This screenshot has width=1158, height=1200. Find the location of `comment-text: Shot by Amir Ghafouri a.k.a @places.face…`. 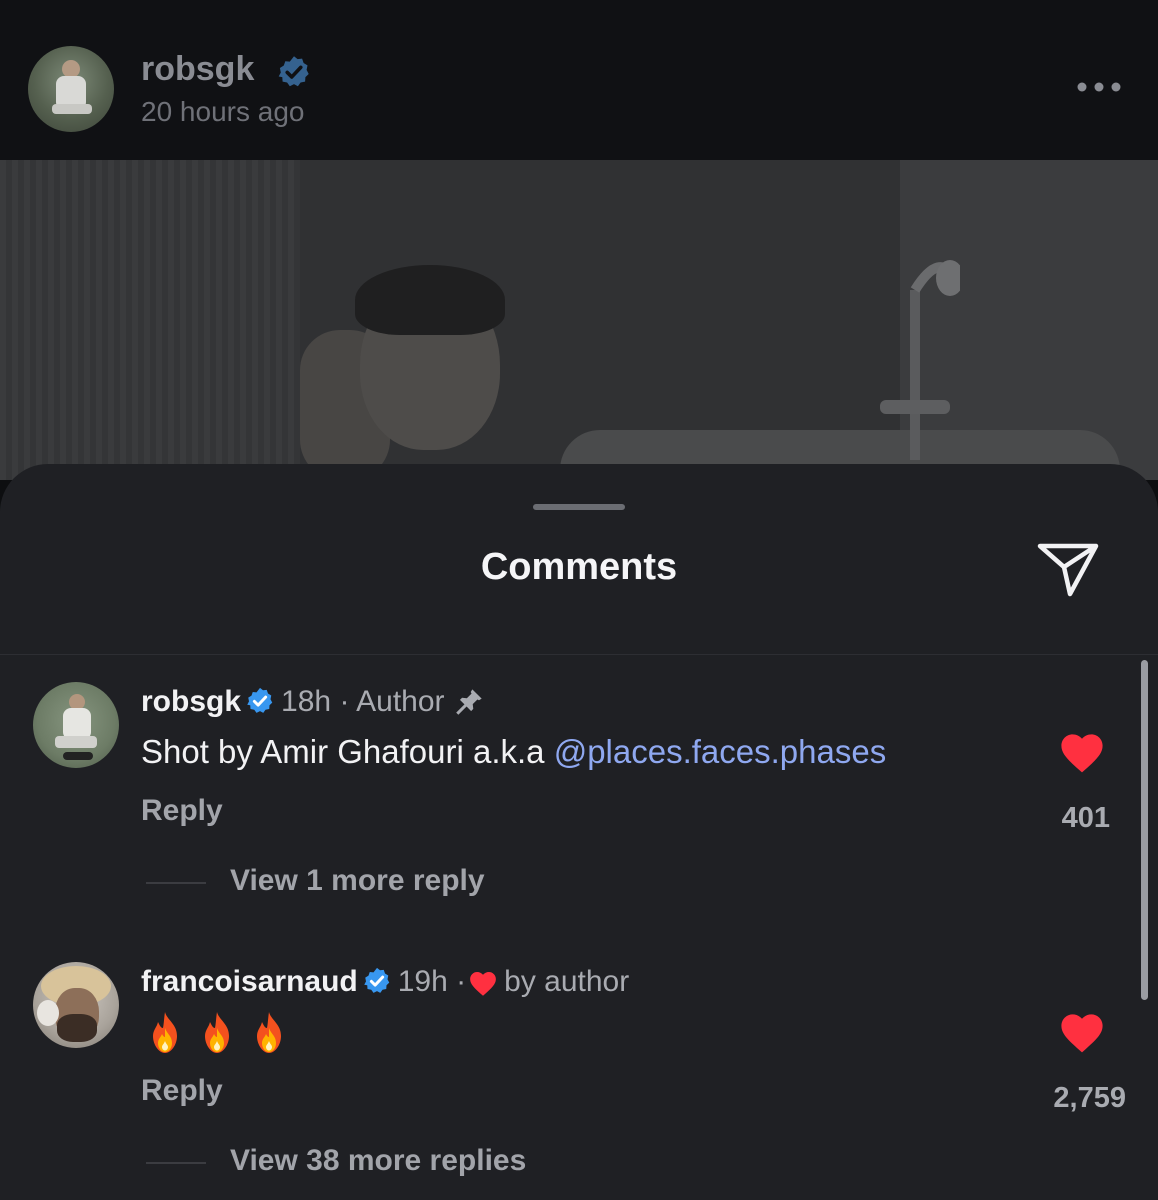

comment-text: Shot by Amir Ghafouri a.k.a @places.face… is located at coordinates (513, 752).